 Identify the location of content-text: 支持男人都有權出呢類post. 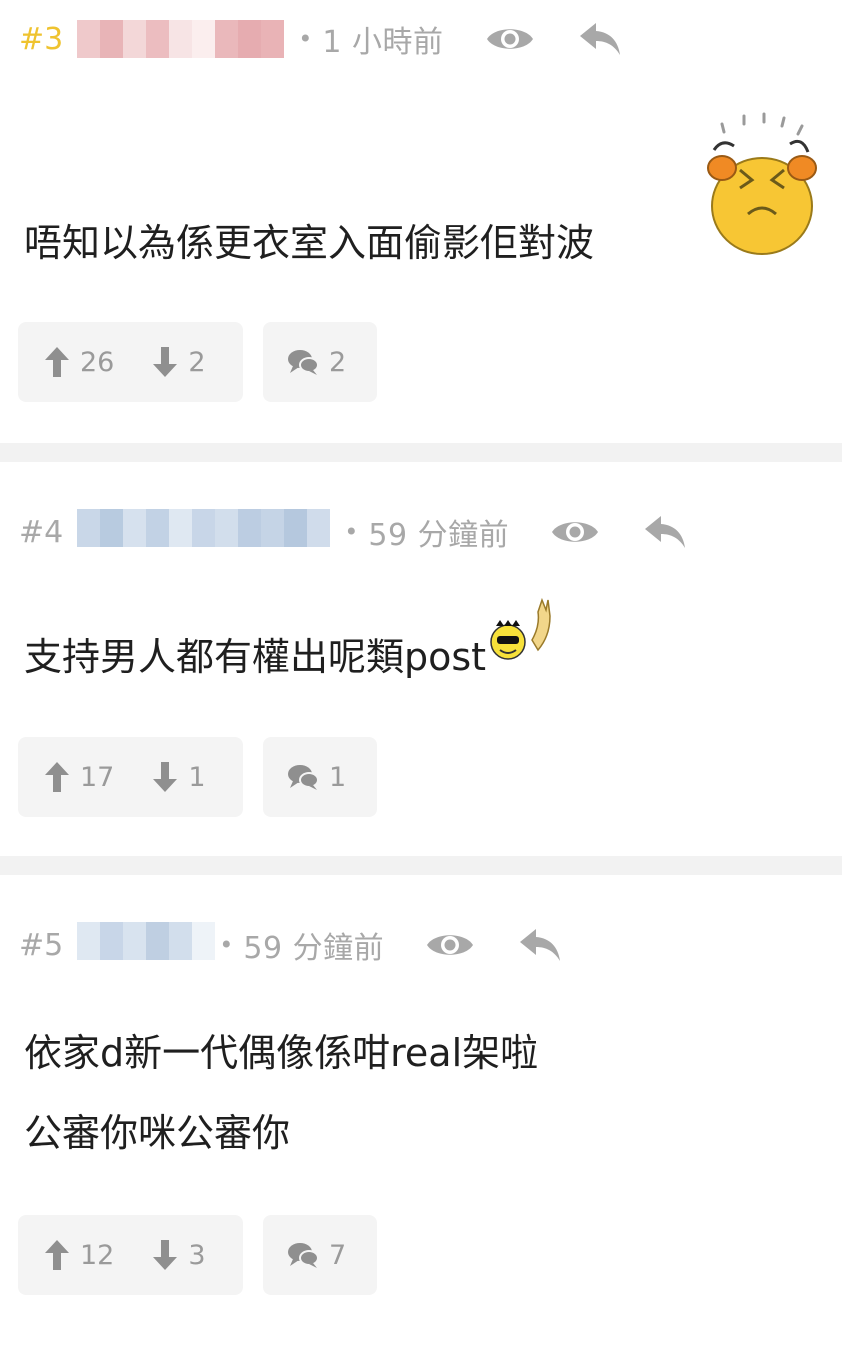
(255, 657).